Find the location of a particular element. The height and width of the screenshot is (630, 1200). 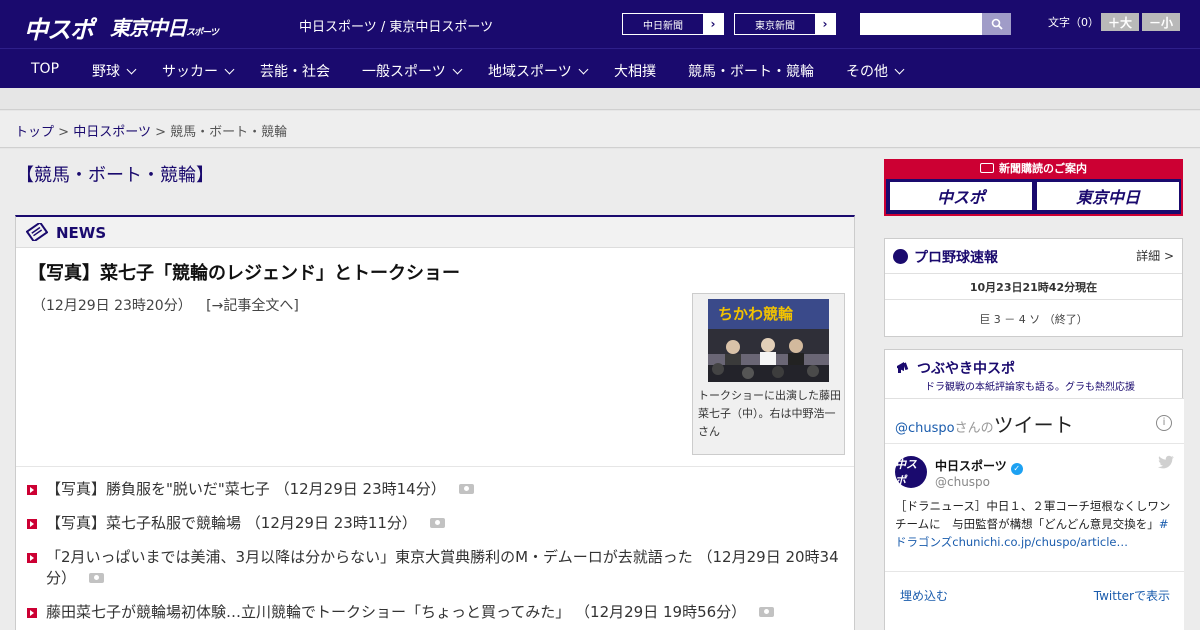

nav-label: 芸能・社会 is located at coordinates (295, 72).